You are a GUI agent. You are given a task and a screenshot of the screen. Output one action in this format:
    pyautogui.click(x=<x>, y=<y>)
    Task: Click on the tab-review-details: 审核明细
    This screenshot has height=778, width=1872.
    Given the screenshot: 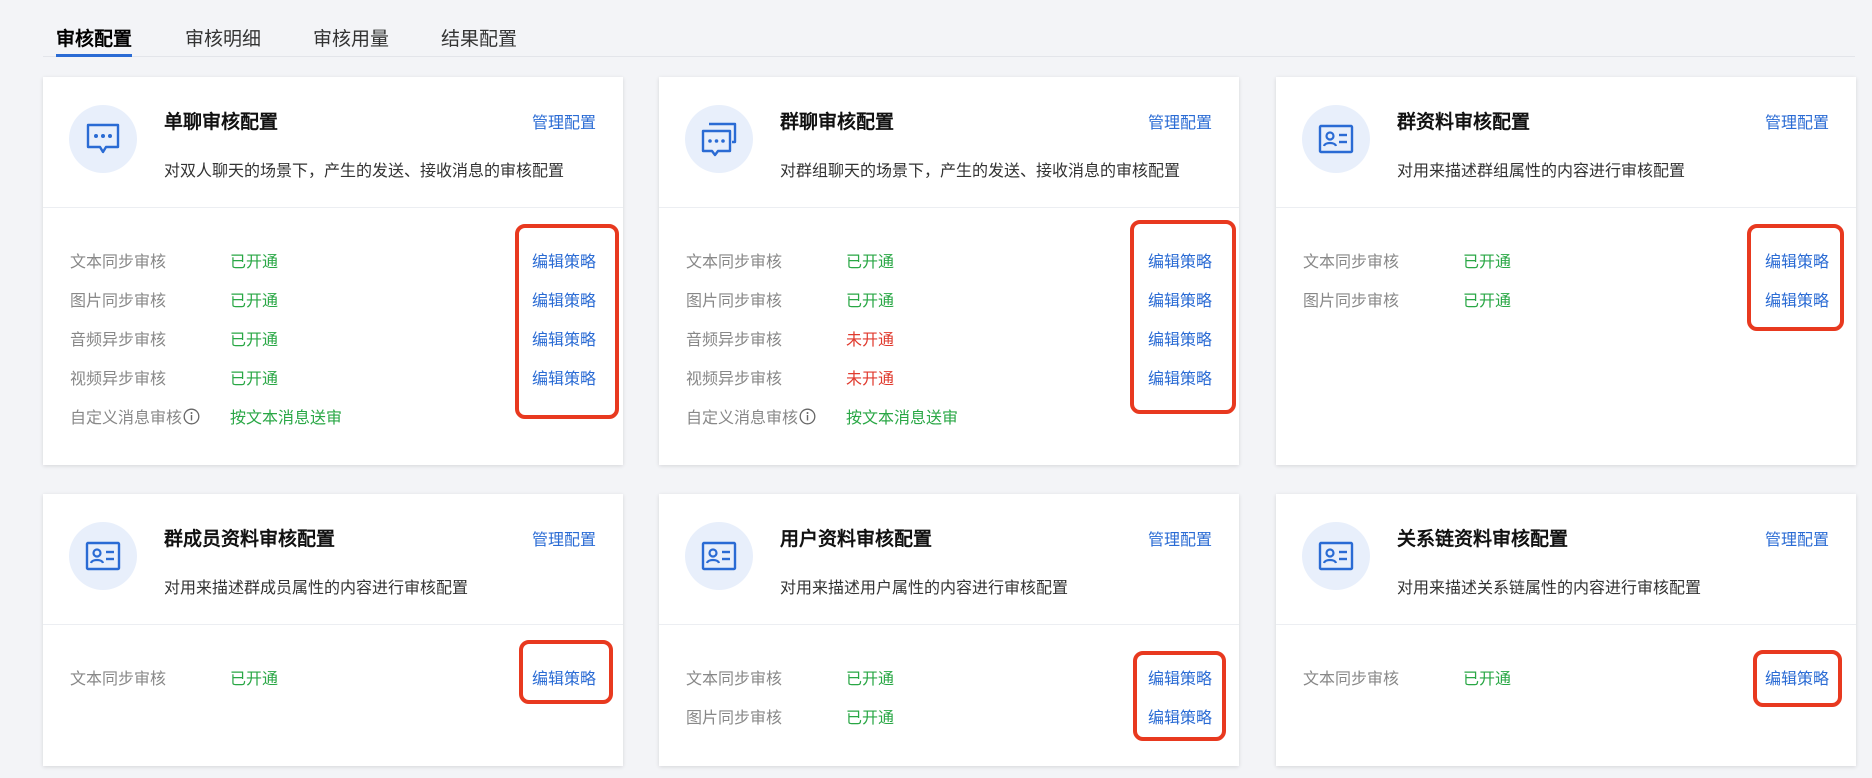 What is the action you would take?
    pyautogui.click(x=223, y=40)
    